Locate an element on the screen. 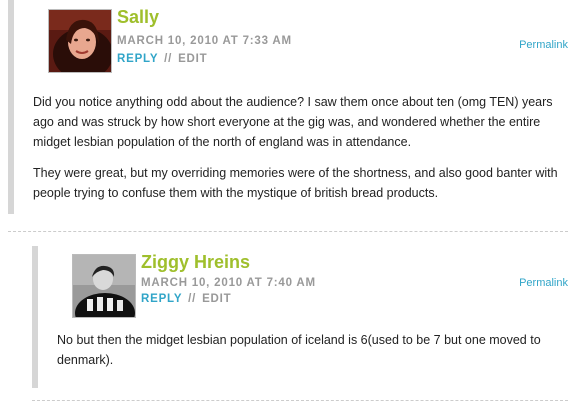 Image resolution: width=576 pixels, height=409 pixels. comment-author: Sally is located at coordinates (138, 17).